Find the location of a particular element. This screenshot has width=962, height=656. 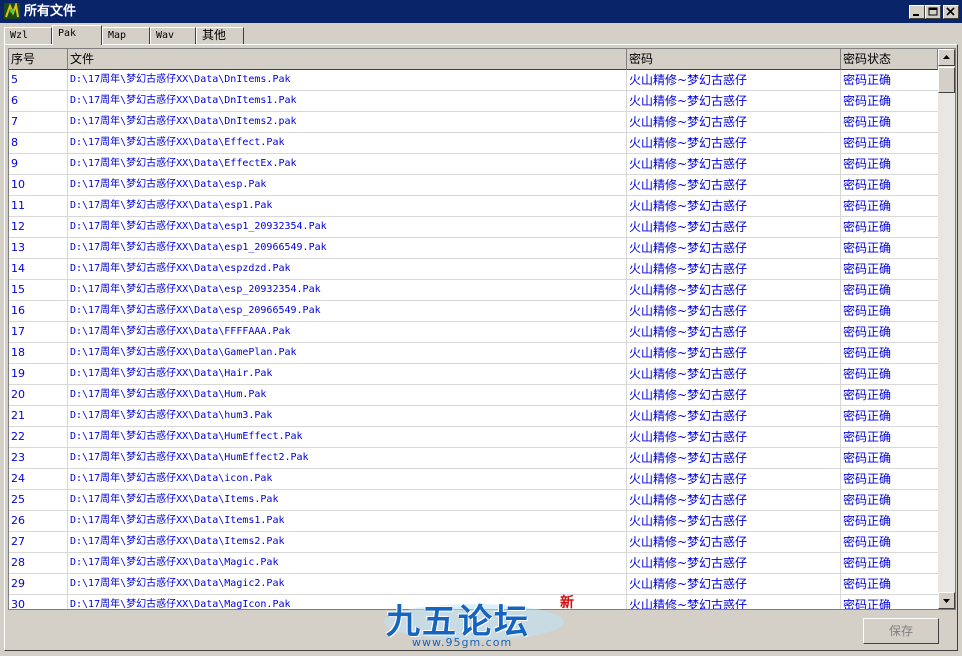

save-button: 保存 is located at coordinates (901, 631).